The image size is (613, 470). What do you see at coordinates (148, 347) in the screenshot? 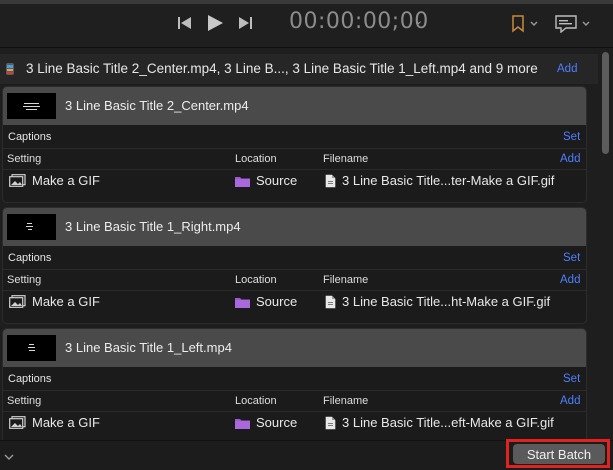
I see `job-source-name: 3 Line Basic Title 1_Left.mp4` at bounding box center [148, 347].